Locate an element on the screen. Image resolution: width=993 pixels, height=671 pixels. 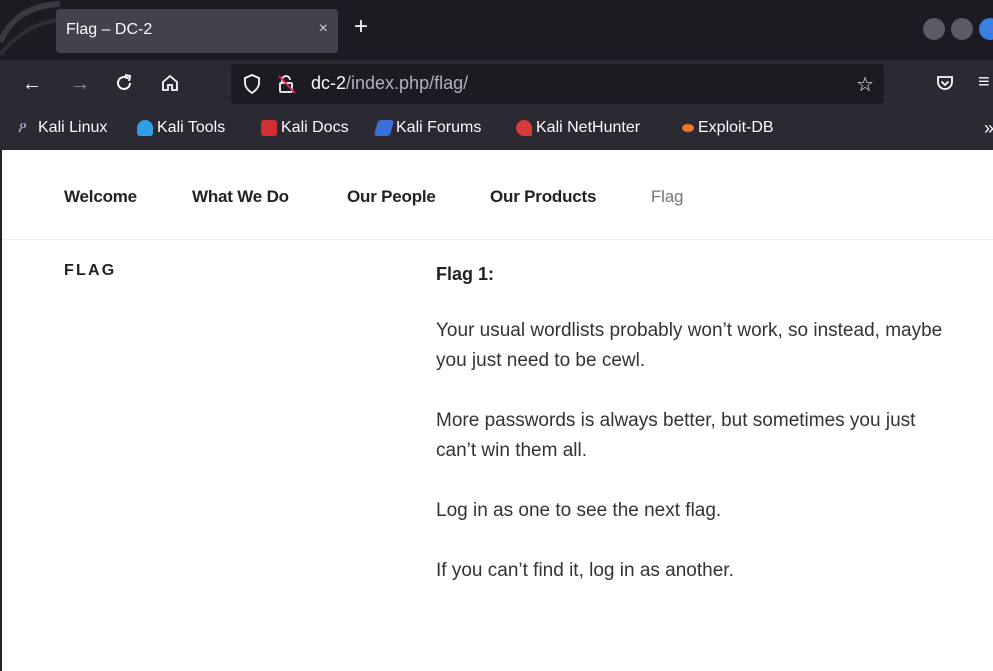
nav-item-our-people: Our People is located at coordinates (391, 197).